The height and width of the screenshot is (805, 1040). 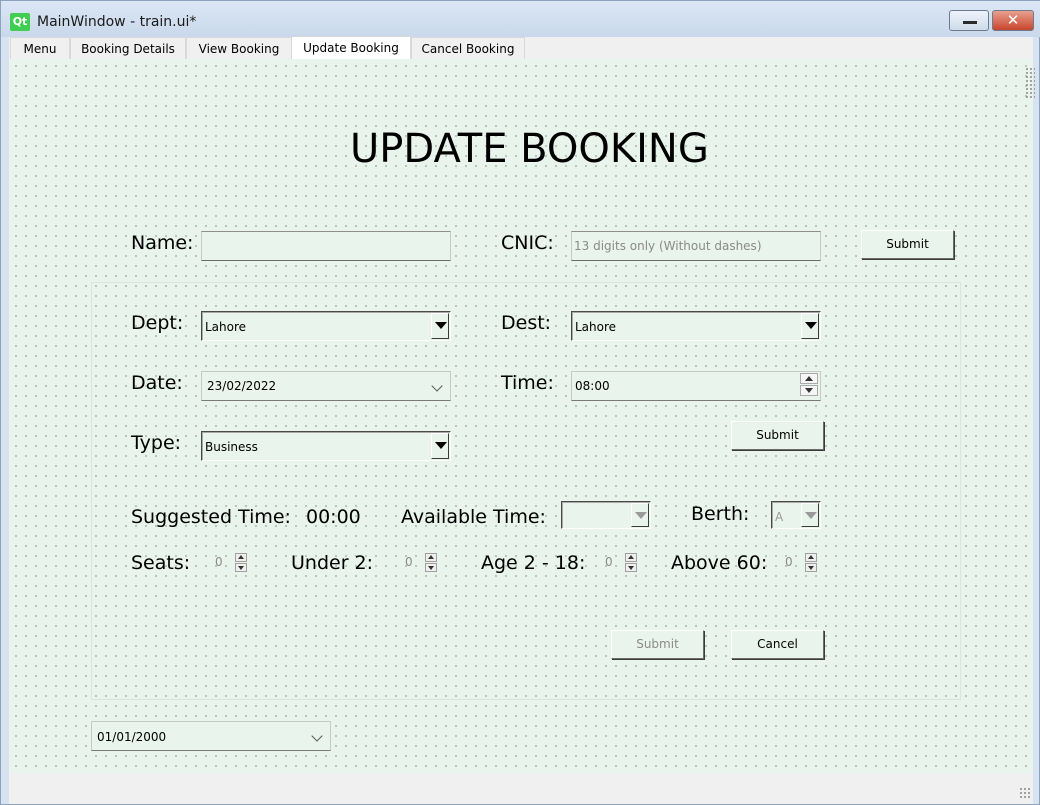 What do you see at coordinates (473, 517) in the screenshot?
I see `available-time-label: Available Time:` at bounding box center [473, 517].